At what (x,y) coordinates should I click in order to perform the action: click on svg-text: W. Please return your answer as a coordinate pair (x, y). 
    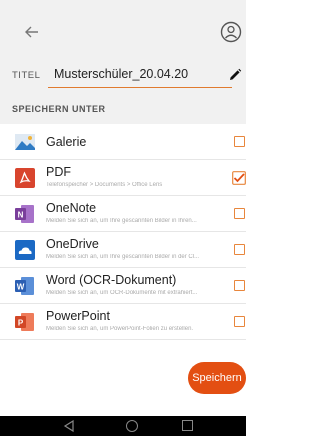
    Looking at the image, I should click on (21, 287).